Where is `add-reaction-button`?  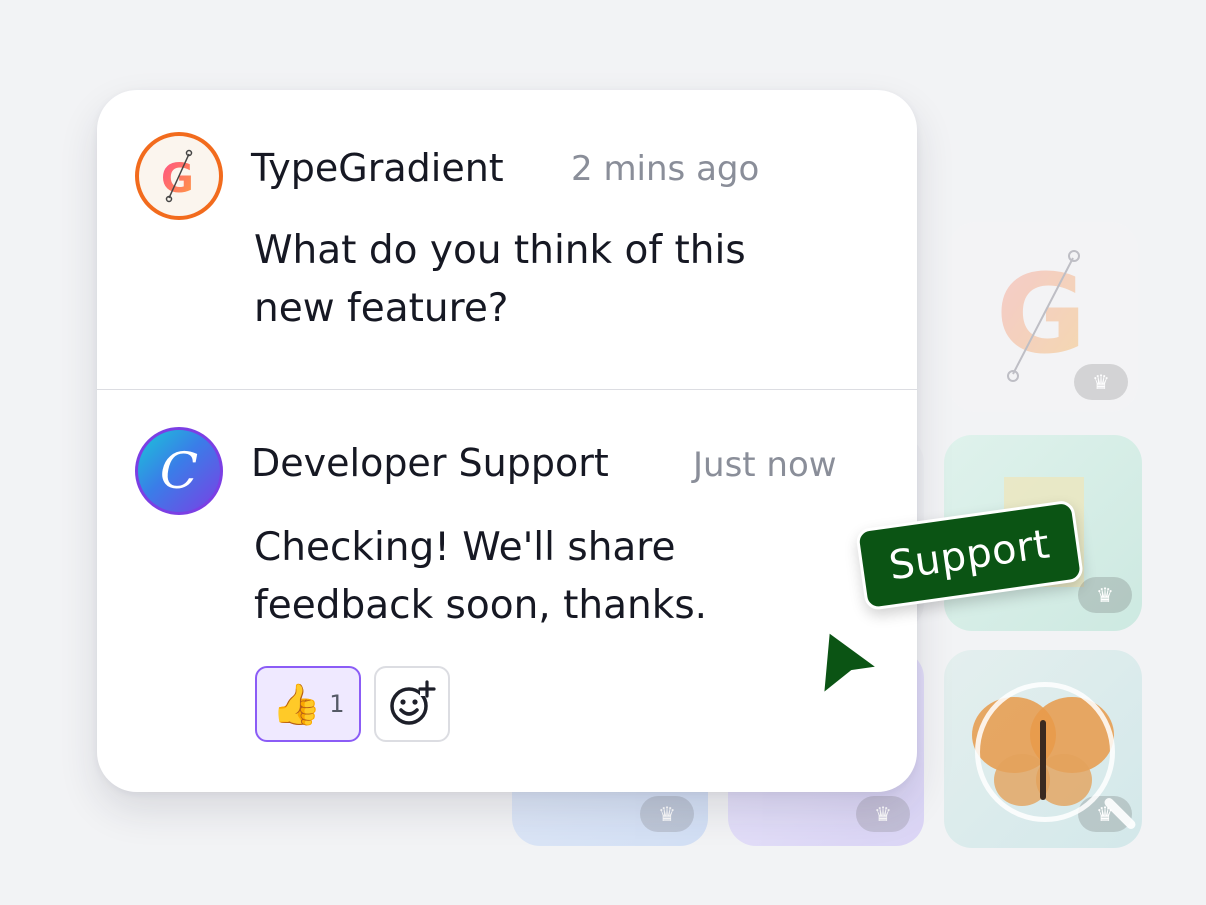
add-reaction-button is located at coordinates (412, 704).